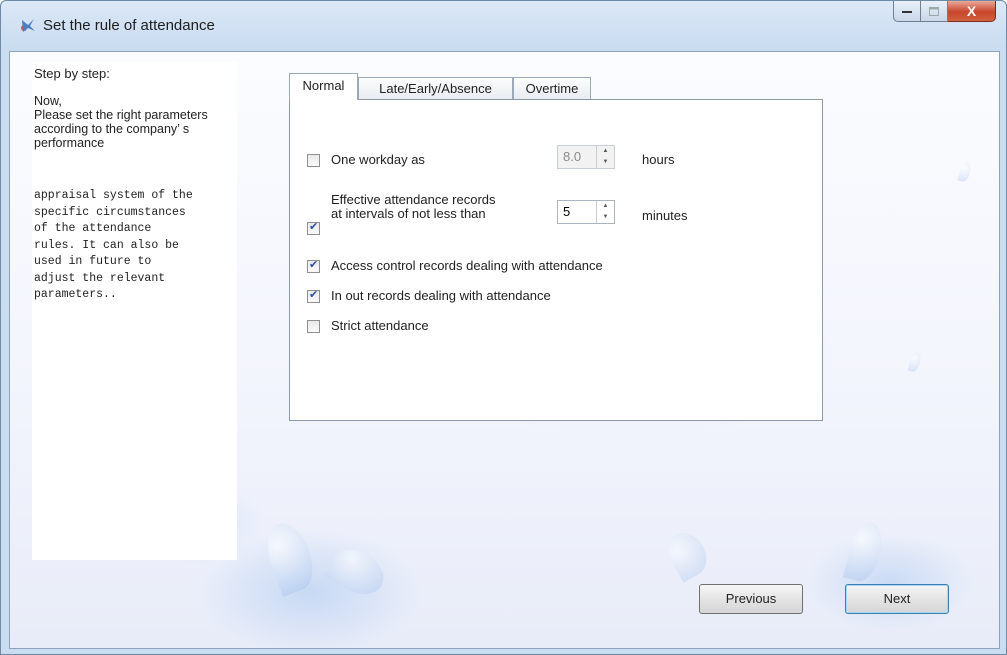 The width and height of the screenshot is (1007, 655). I want to click on effective-minutes-value: 5, so click(567, 211).